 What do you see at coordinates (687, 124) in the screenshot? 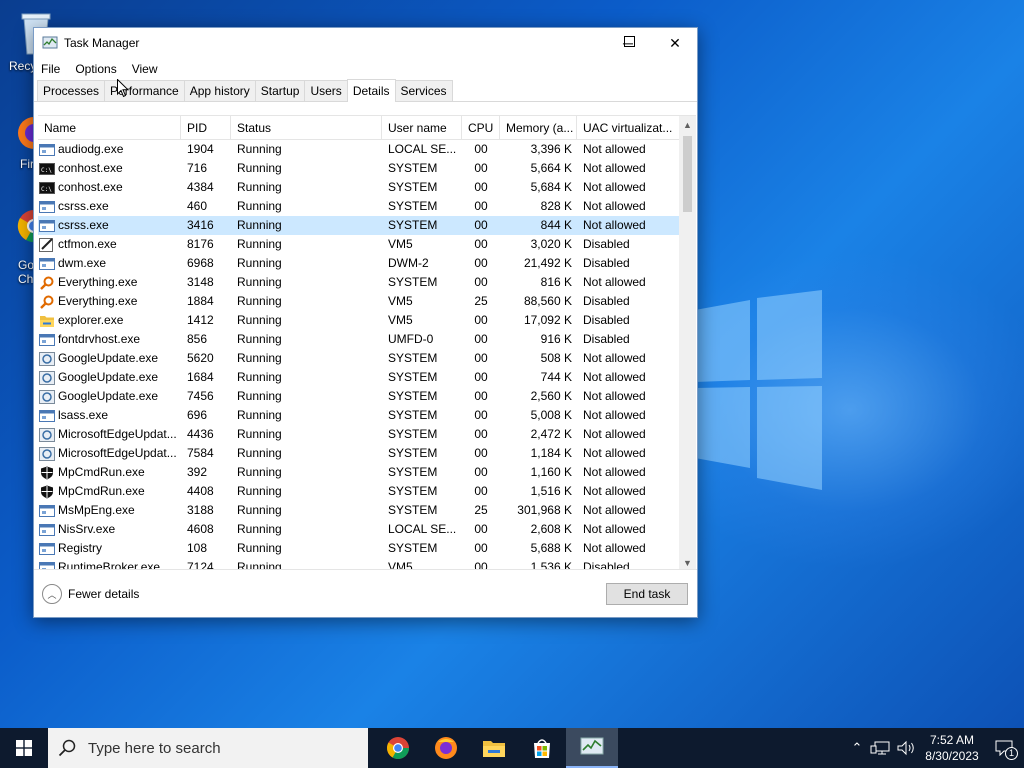
I see `scroll-up-arrow-icon: ▲` at bounding box center [687, 124].